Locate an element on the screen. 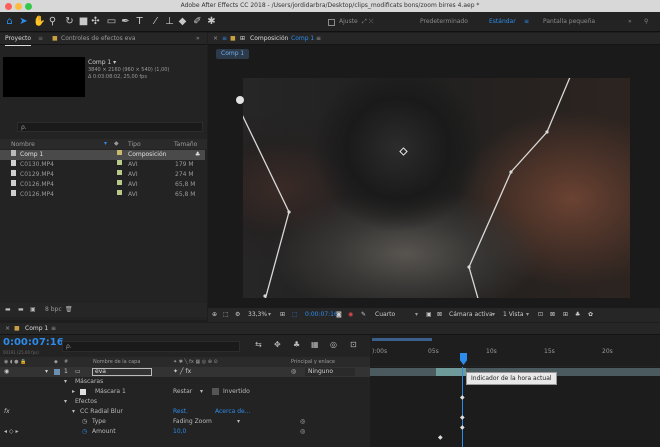 The width and height of the screenshot is (660, 447). tab-comp-name: Comp 1 is located at coordinates (302, 39).